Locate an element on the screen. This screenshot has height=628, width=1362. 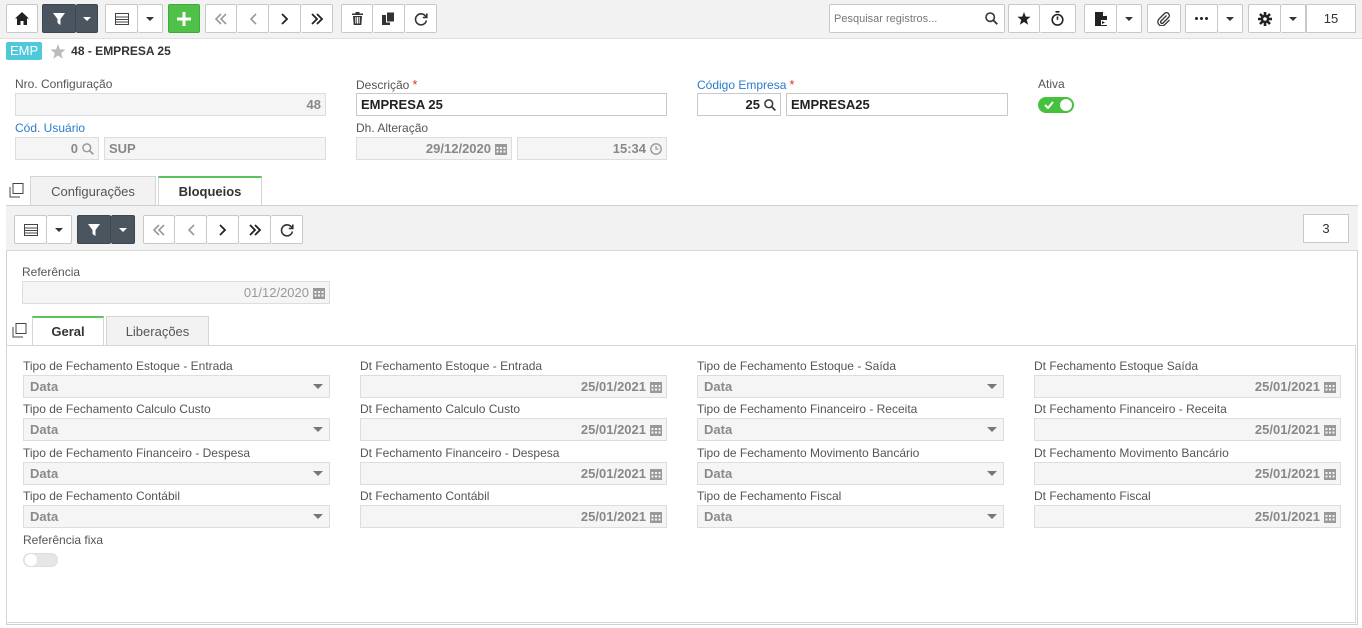
detail-last-button is located at coordinates (255, 229).